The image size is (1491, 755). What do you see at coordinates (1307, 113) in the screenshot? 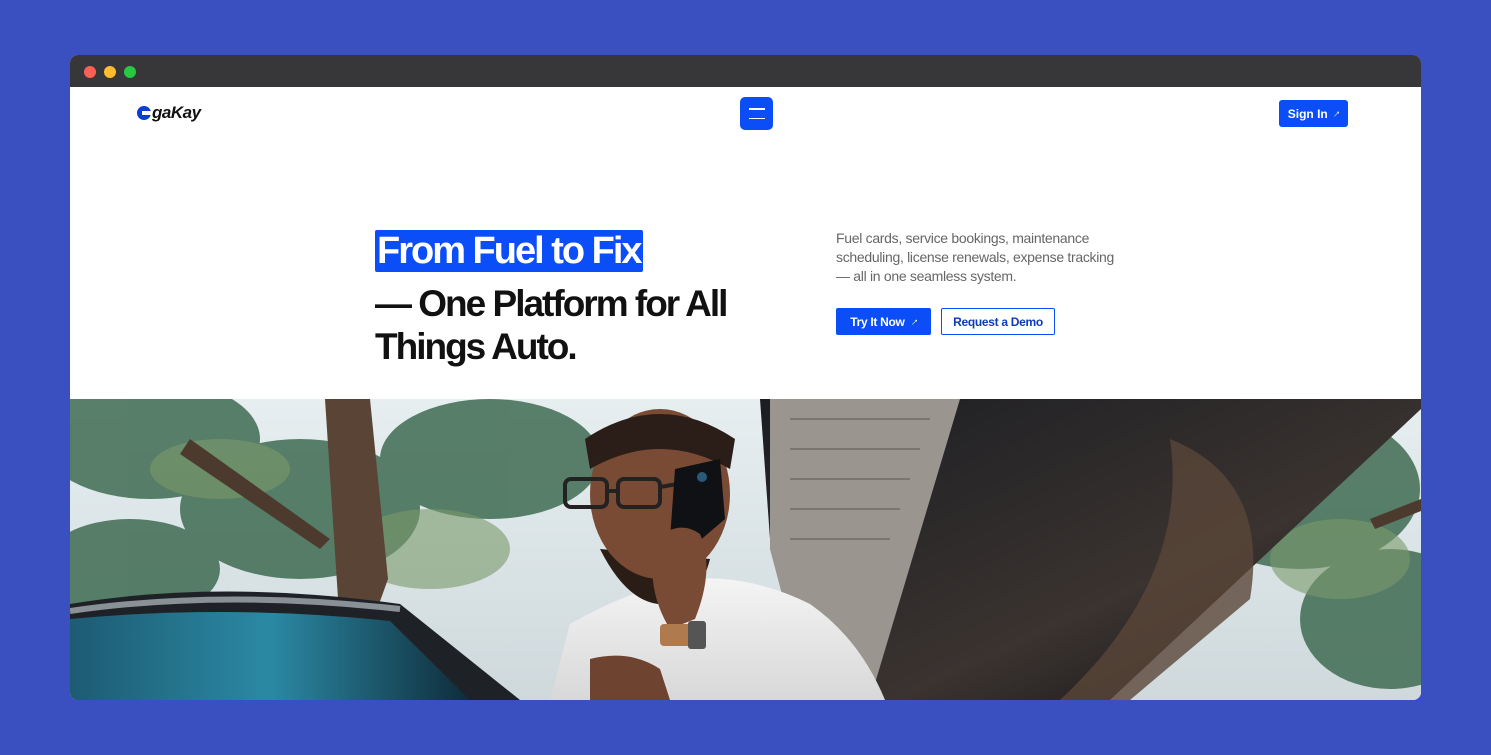
I see `sign-in-label: Sign In` at bounding box center [1307, 113].